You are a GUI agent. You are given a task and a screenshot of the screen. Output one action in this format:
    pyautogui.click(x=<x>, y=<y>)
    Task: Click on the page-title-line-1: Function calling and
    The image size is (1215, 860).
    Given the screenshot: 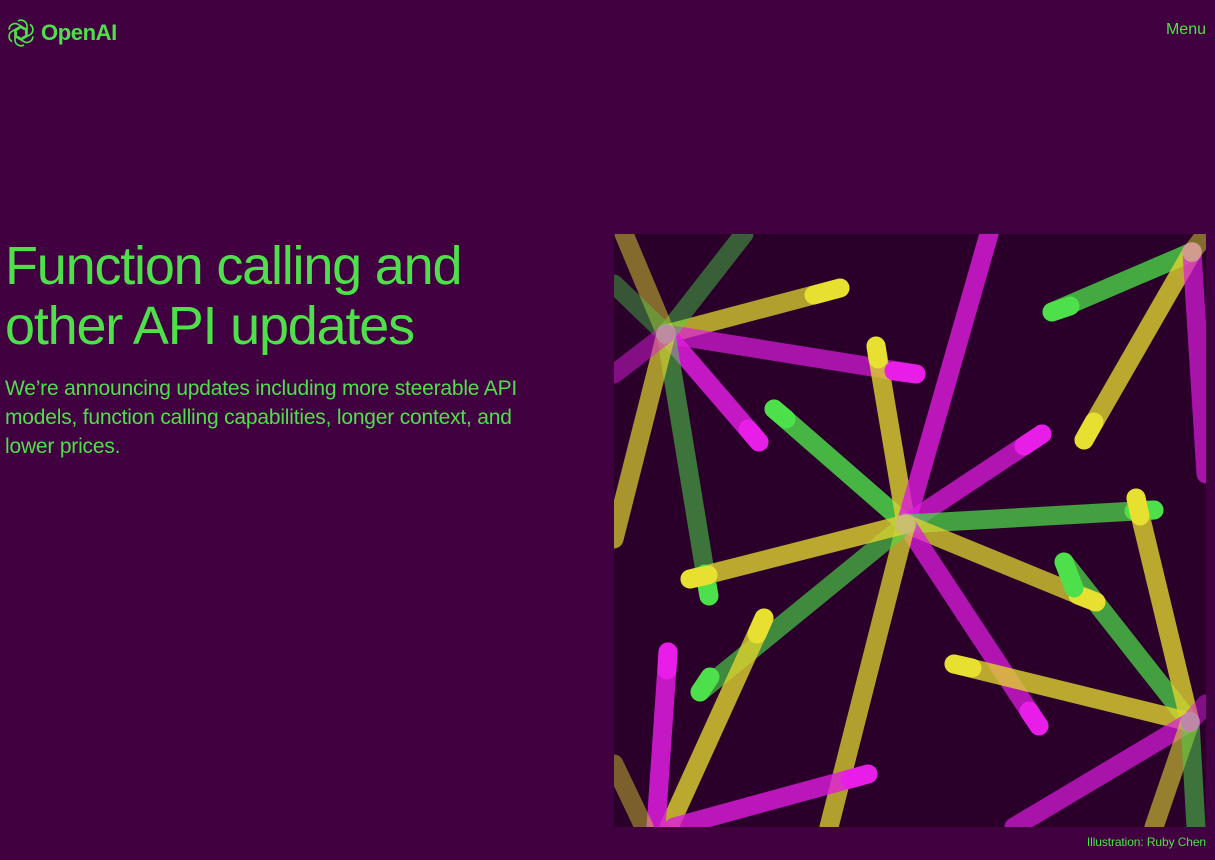 What is the action you would take?
    pyautogui.click(x=234, y=266)
    